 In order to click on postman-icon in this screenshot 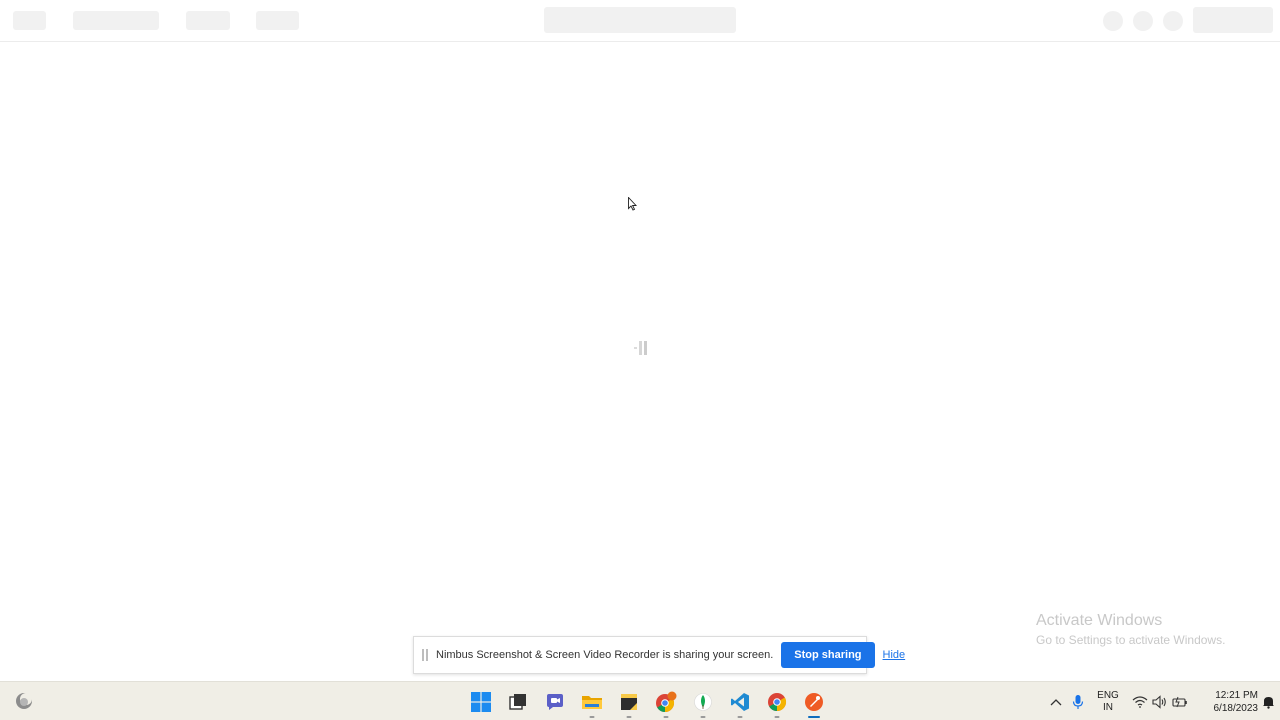, I will do `click(813, 701)`.